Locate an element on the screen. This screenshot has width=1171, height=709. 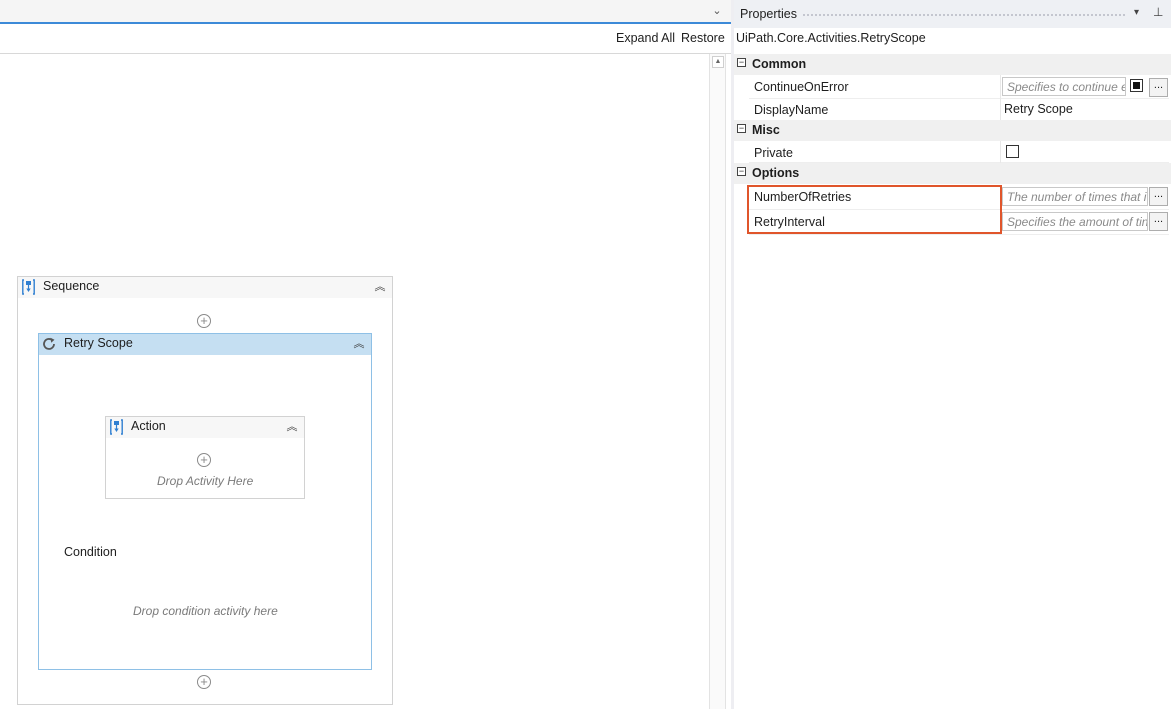
private-checkbox is located at coordinates (1012, 151).